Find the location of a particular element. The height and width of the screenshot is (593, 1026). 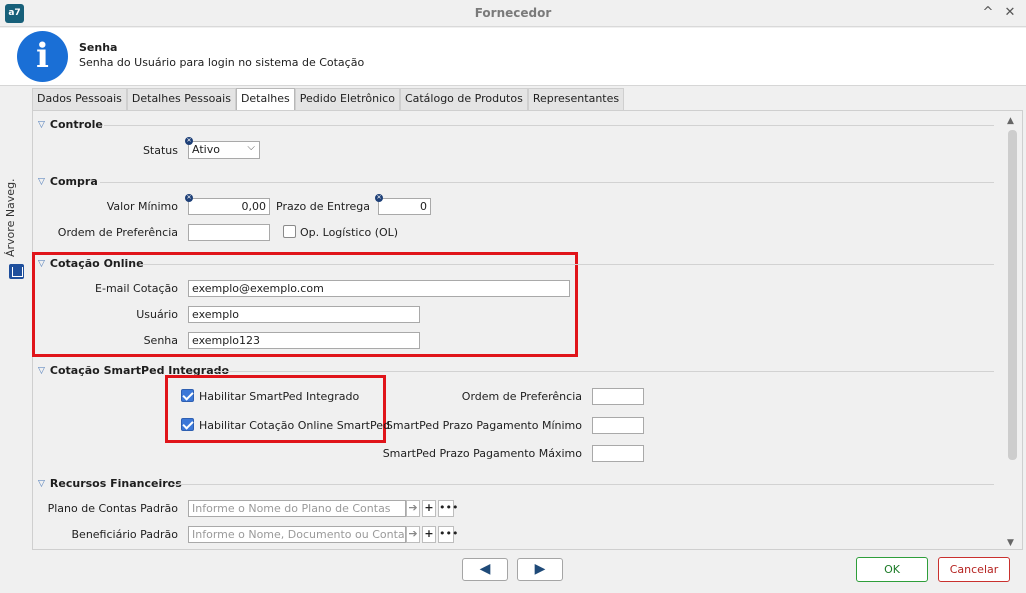

smartped-ordem-input is located at coordinates (618, 396).